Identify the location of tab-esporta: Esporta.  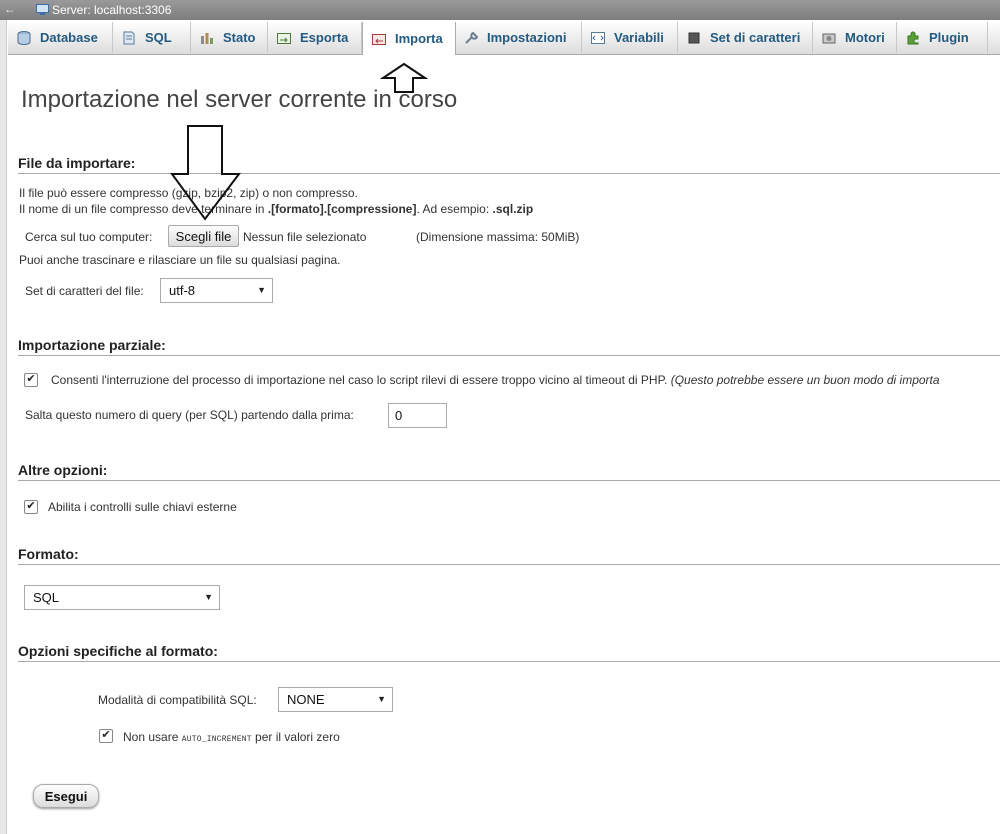
(315, 37).